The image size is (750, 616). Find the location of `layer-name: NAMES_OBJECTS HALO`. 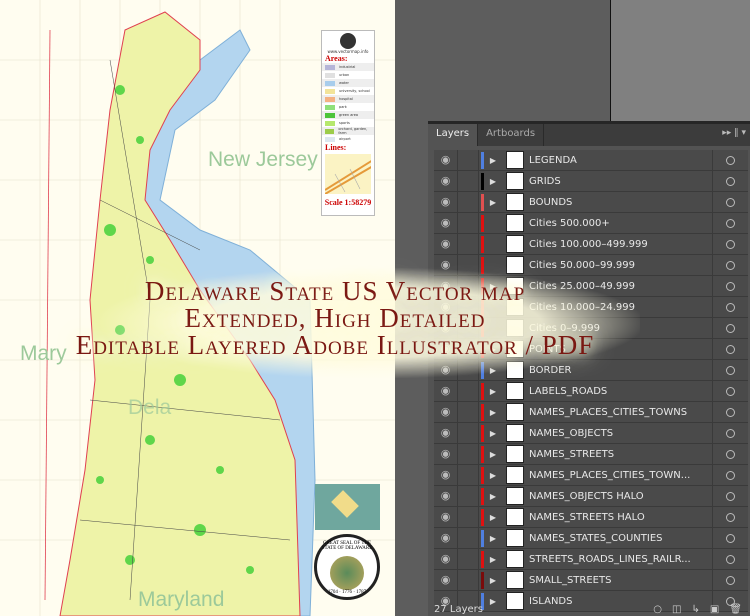

layer-name: NAMES_OBJECTS HALO is located at coordinates (620, 496).